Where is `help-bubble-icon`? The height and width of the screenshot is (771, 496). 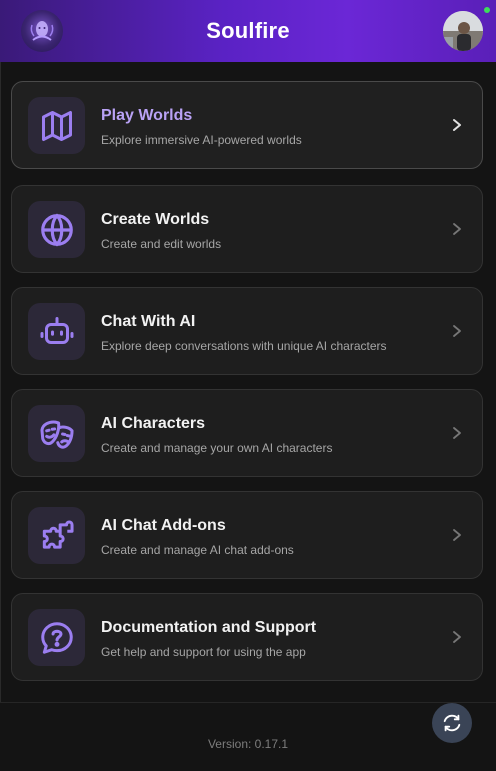
help-bubble-icon is located at coordinates (56, 637).